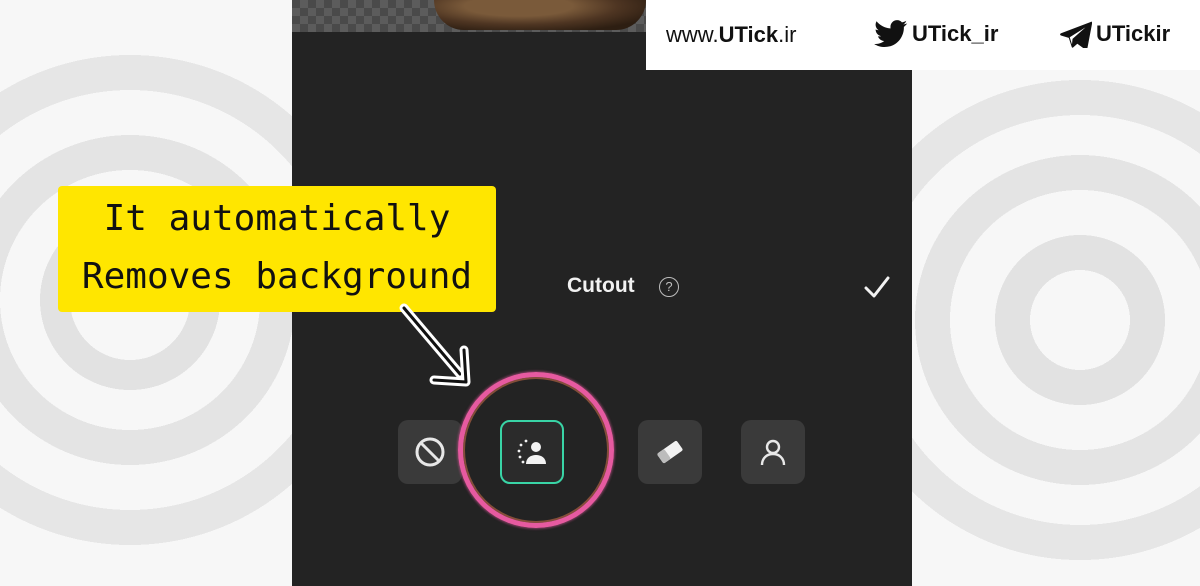 This screenshot has width=1200, height=586. What do you see at coordinates (277, 218) in the screenshot?
I see `annotation-line-1: It automatically` at bounding box center [277, 218].